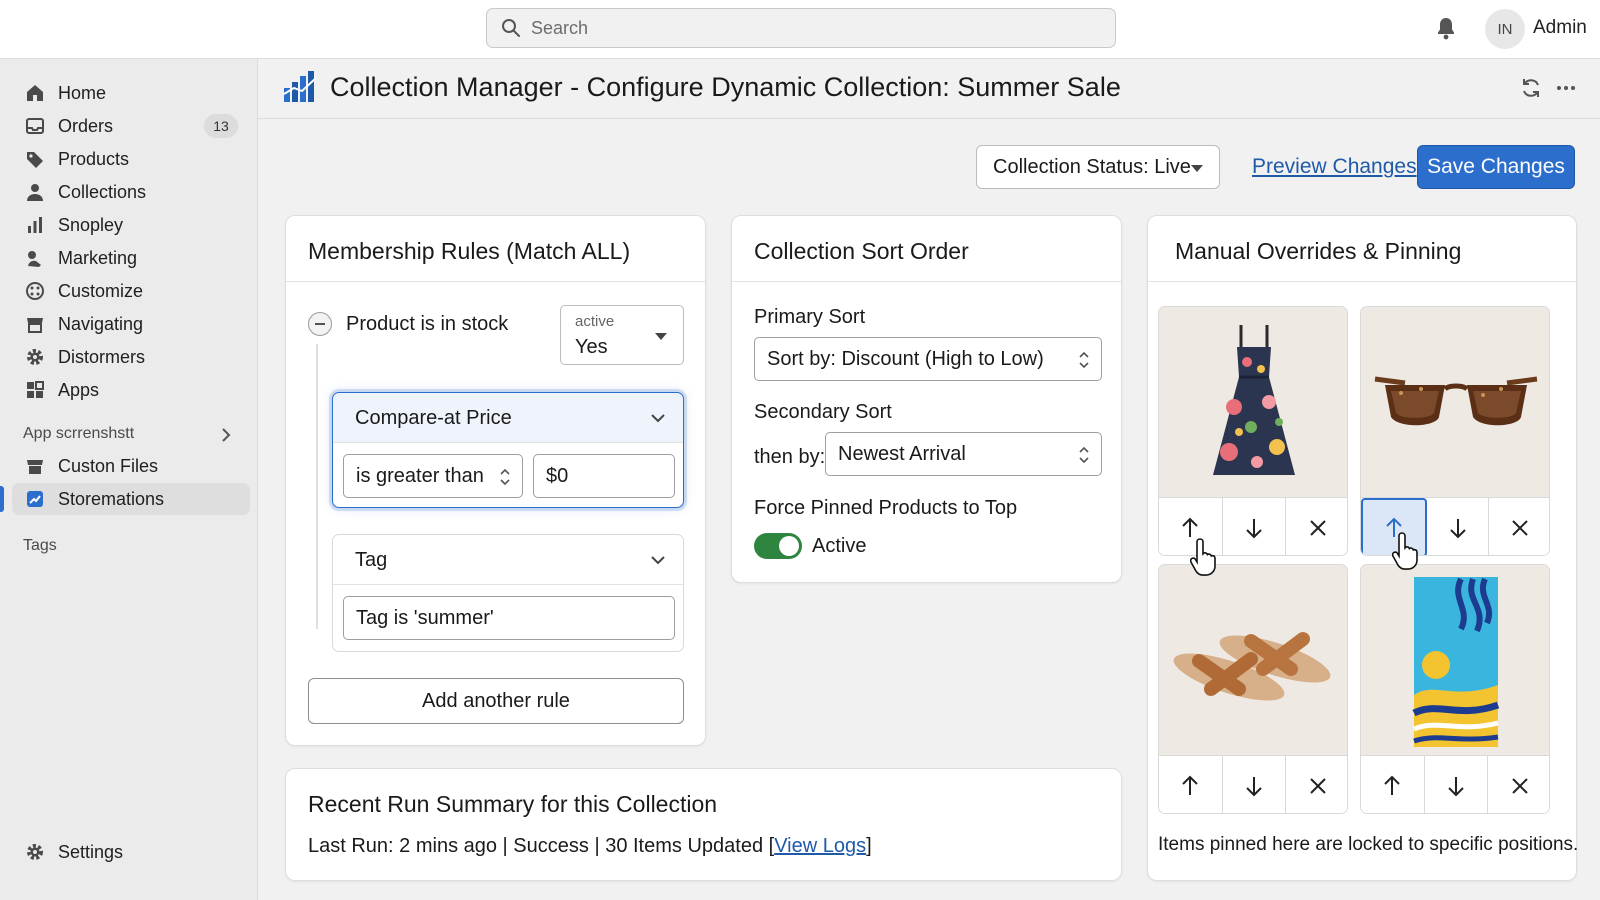 The width and height of the screenshot is (1600, 900). What do you see at coordinates (928, 359) in the screenshot?
I see `primary-sort-select: Sort by: Discount (High to Low)` at bounding box center [928, 359].